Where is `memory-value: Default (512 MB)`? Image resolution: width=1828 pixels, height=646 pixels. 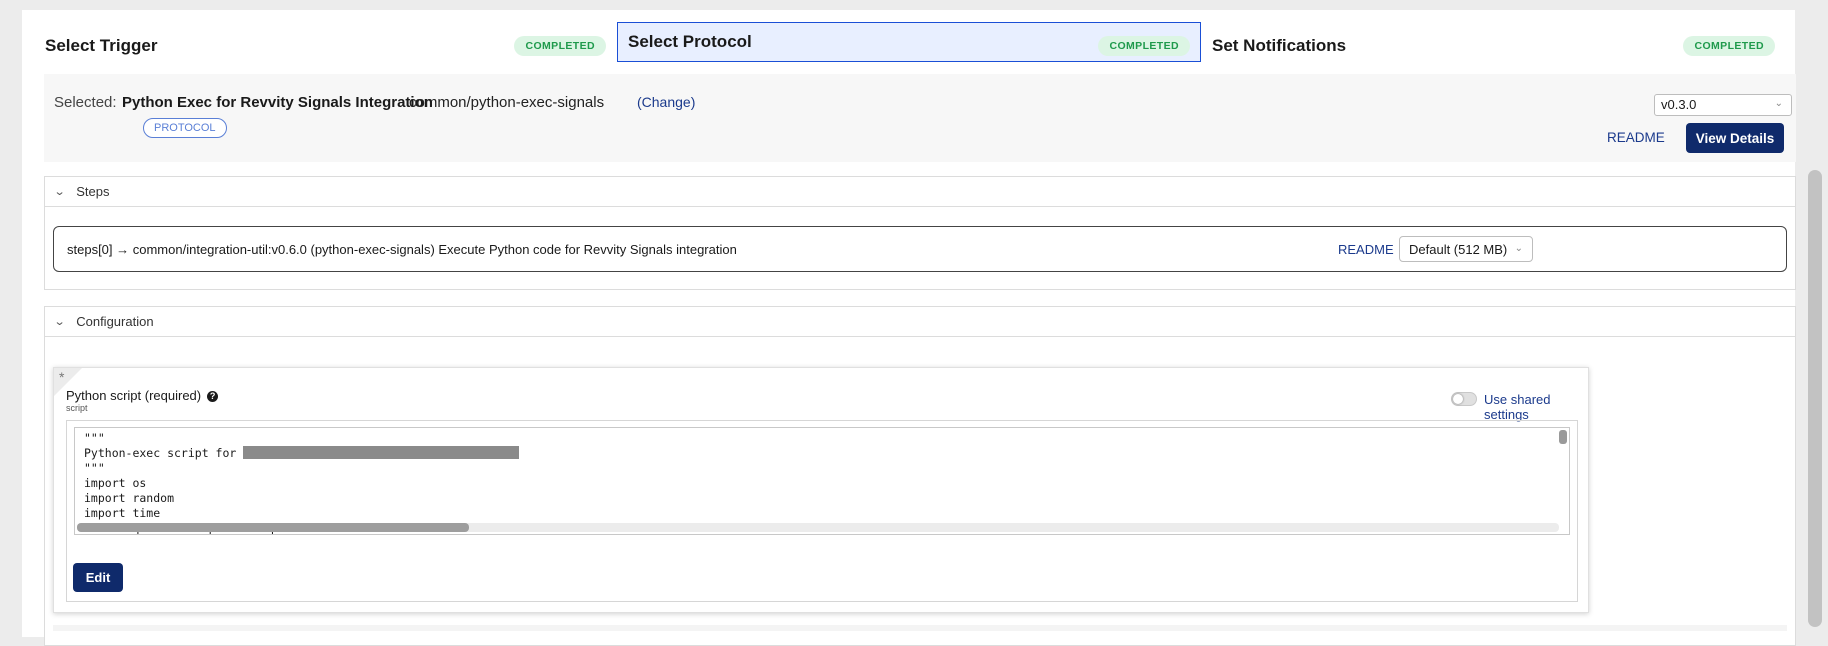
memory-value: Default (512 MB) is located at coordinates (1458, 249).